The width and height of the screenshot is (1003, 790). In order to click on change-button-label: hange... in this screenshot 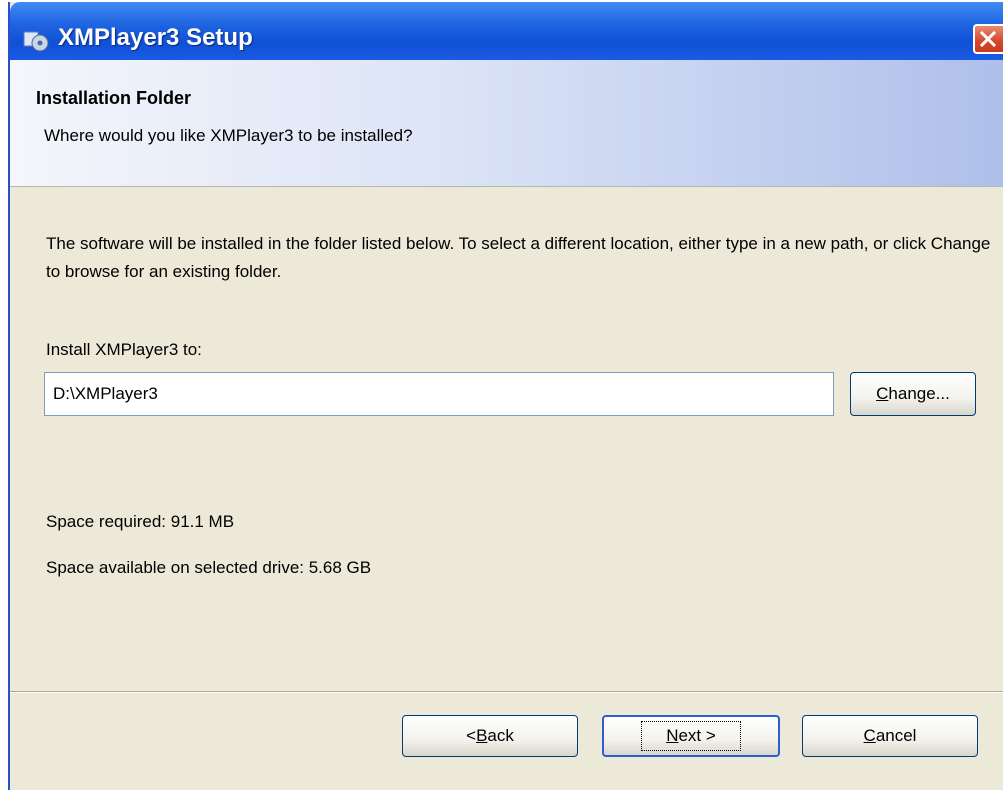, I will do `click(919, 393)`.